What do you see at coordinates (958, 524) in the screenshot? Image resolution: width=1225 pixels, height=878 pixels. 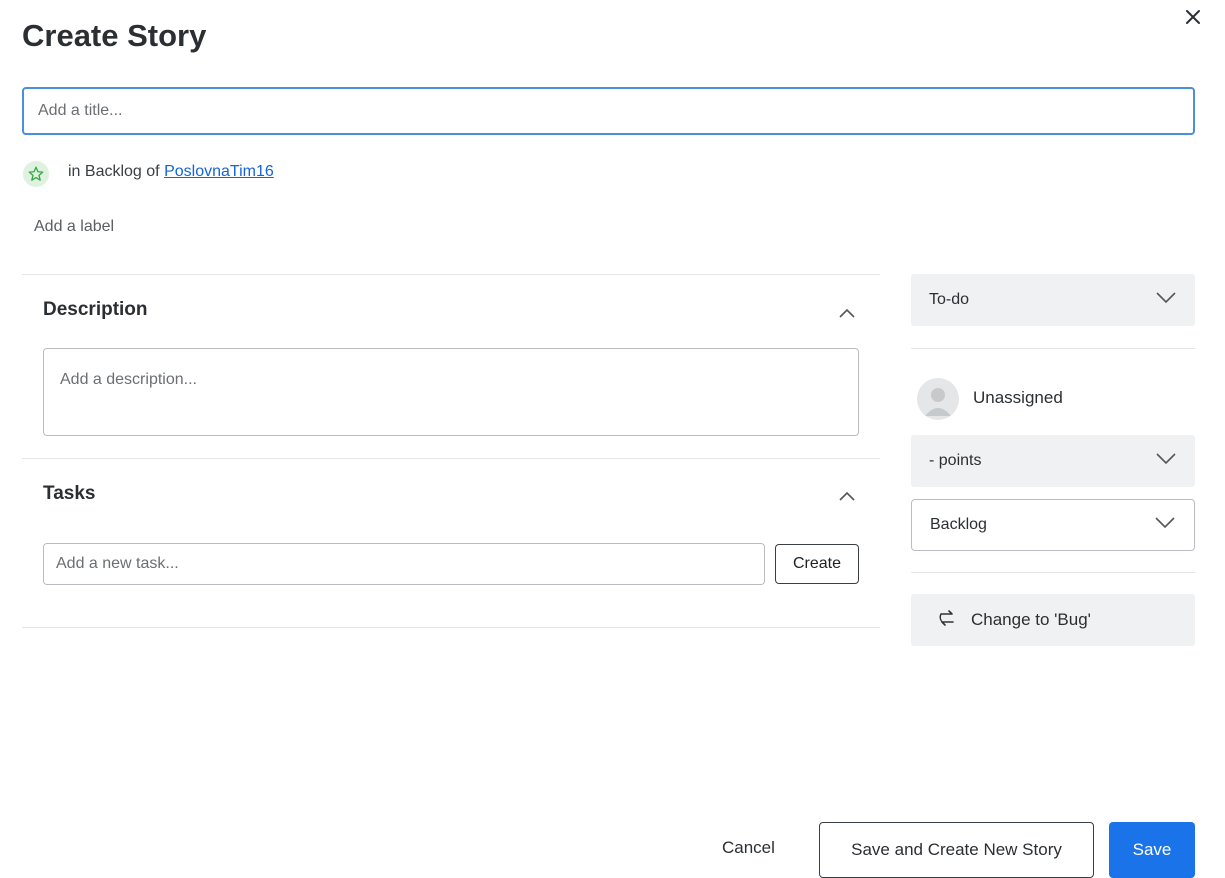 I see `sprint-value: Backlog` at bounding box center [958, 524].